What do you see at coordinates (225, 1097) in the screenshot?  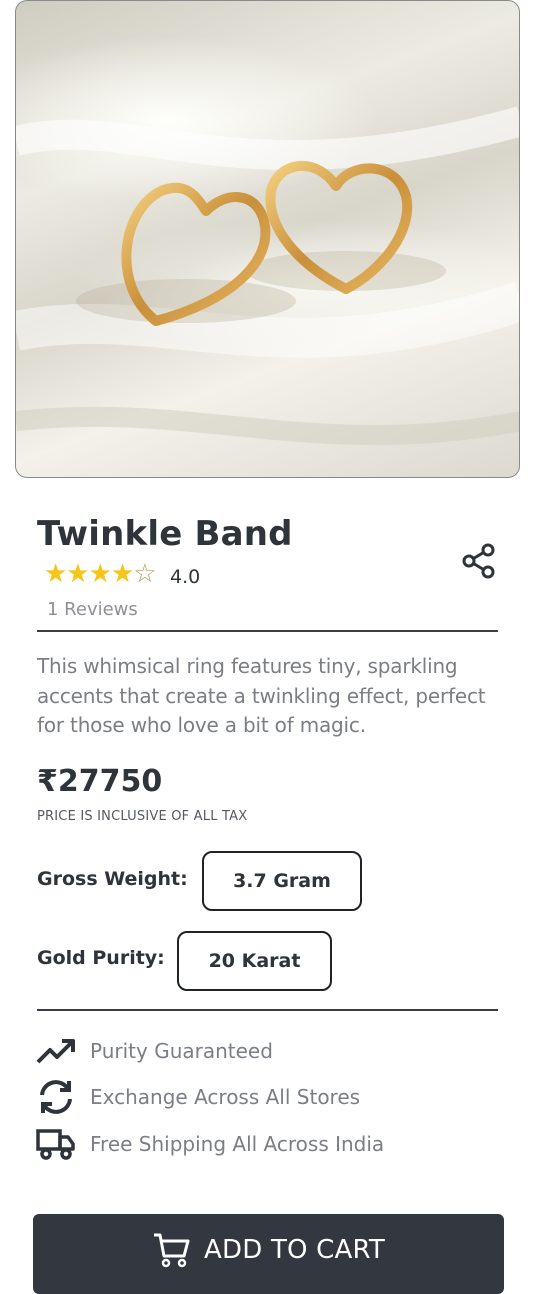 I see `feature-label: Exchange Across All Stores` at bounding box center [225, 1097].